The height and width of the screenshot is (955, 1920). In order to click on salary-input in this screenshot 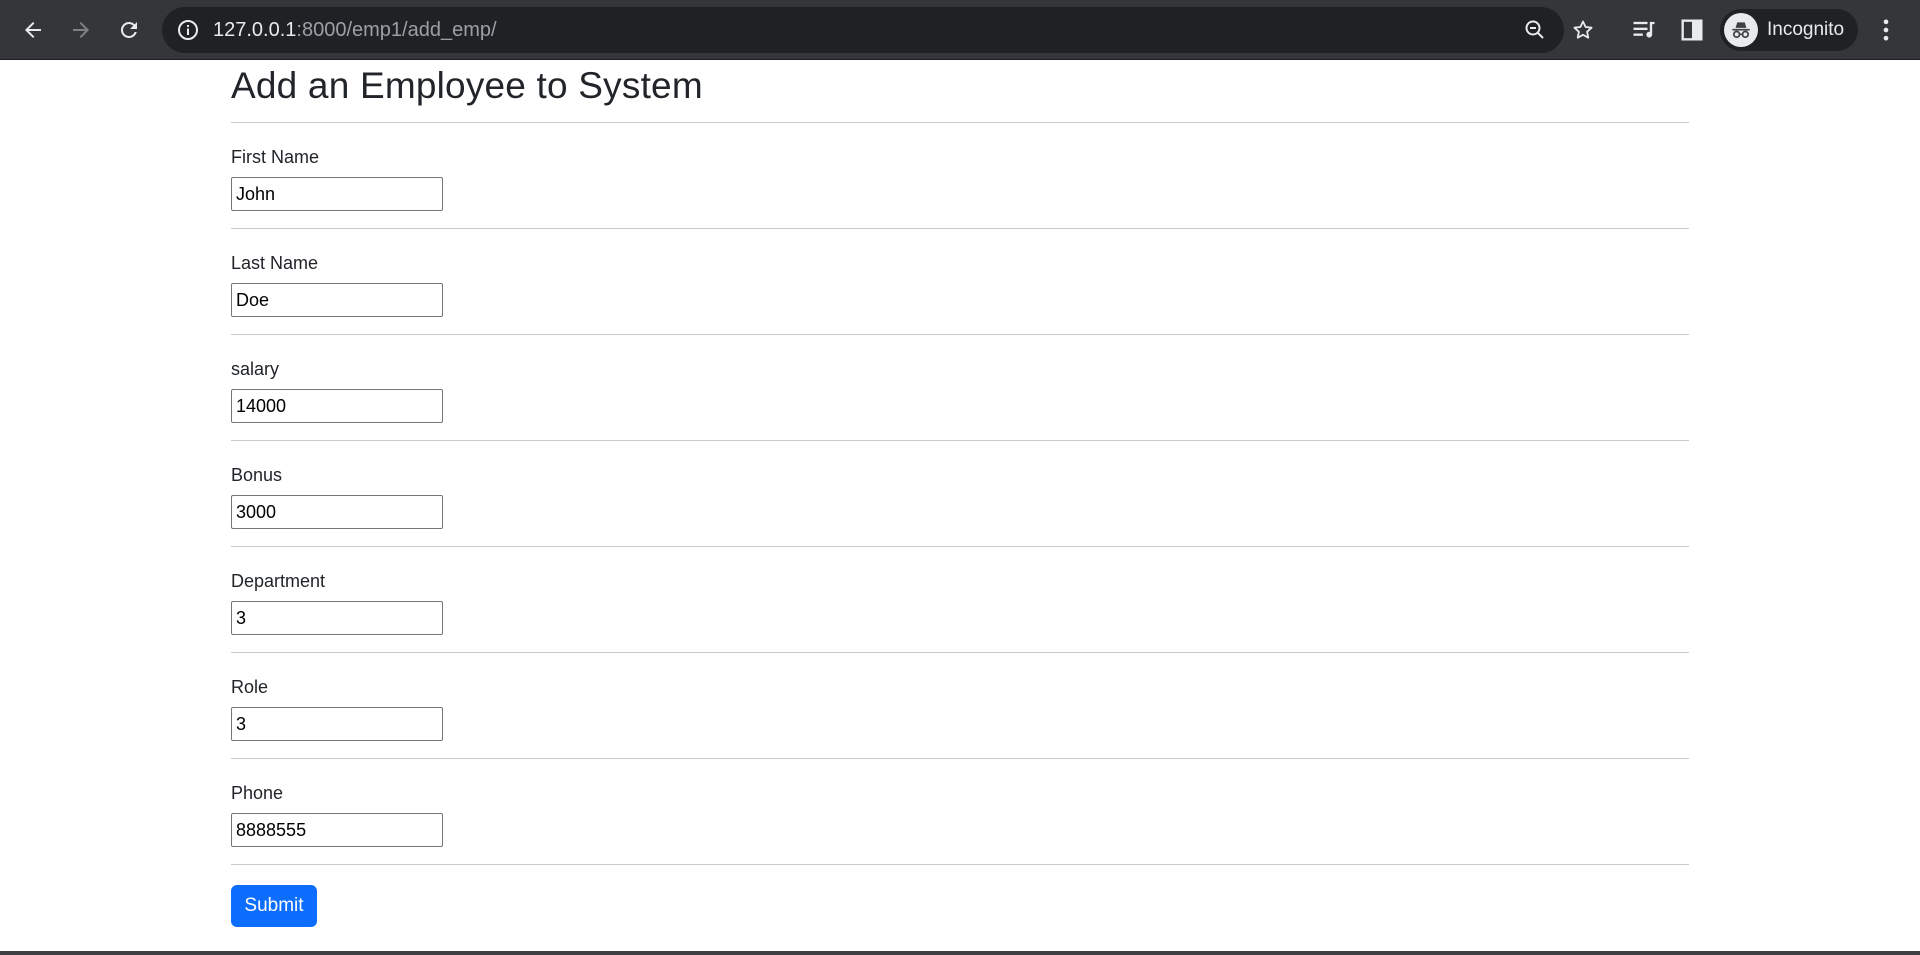, I will do `click(337, 406)`.